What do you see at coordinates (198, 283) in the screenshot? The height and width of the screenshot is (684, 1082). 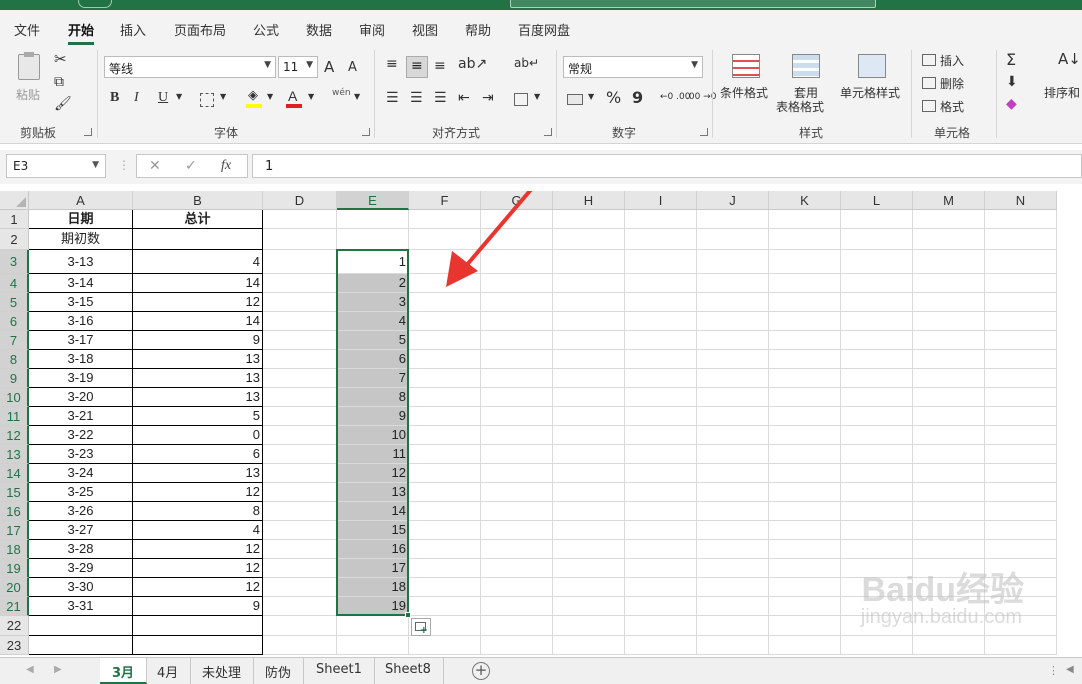 I see `cell-b4: 14` at bounding box center [198, 283].